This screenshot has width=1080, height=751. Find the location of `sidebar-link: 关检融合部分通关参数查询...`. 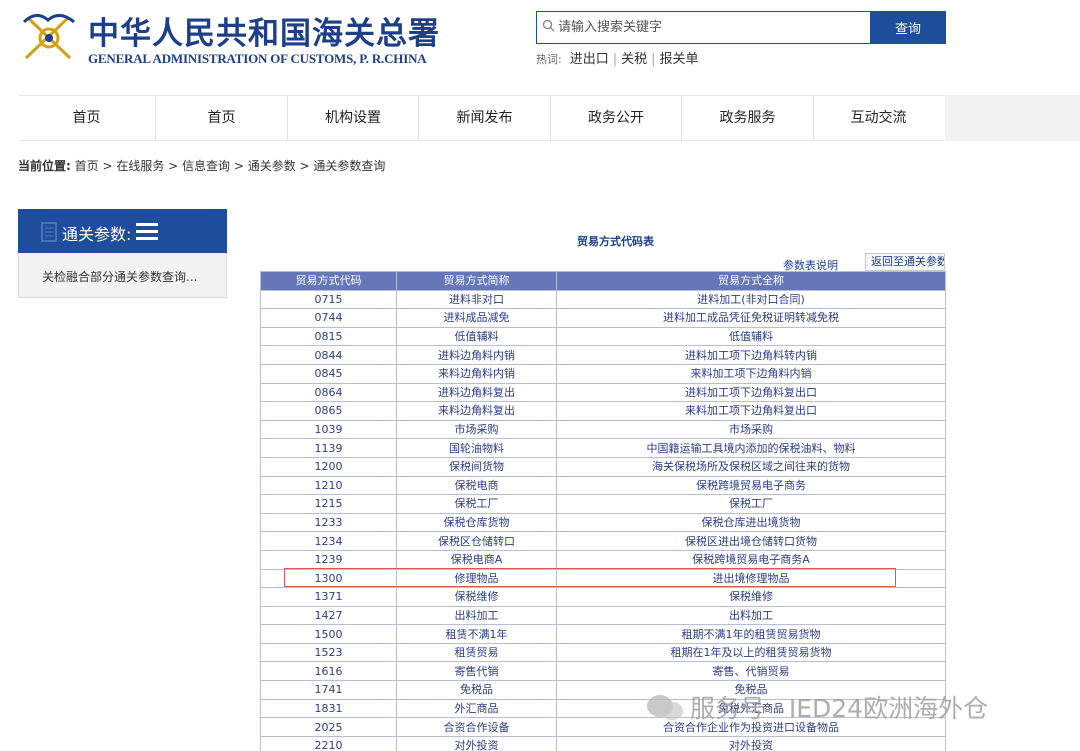

sidebar-link: 关检融合部分通关参数查询... is located at coordinates (119, 276).